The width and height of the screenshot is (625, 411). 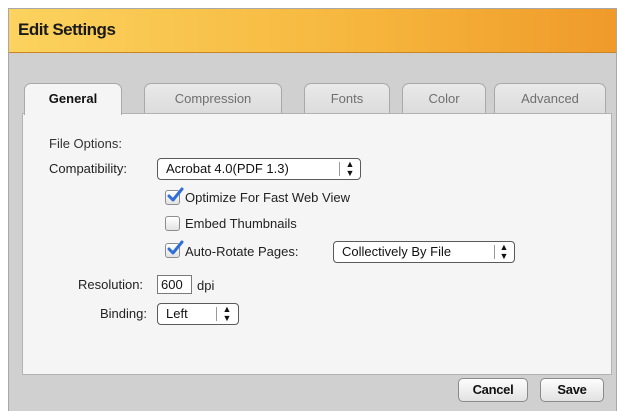 What do you see at coordinates (572, 390) in the screenshot?
I see `save-button: Save` at bounding box center [572, 390].